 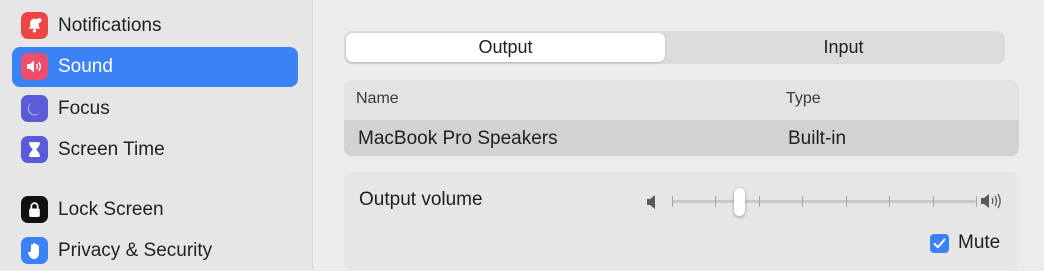 What do you see at coordinates (843, 47) in the screenshot?
I see `tab-input: Input` at bounding box center [843, 47].